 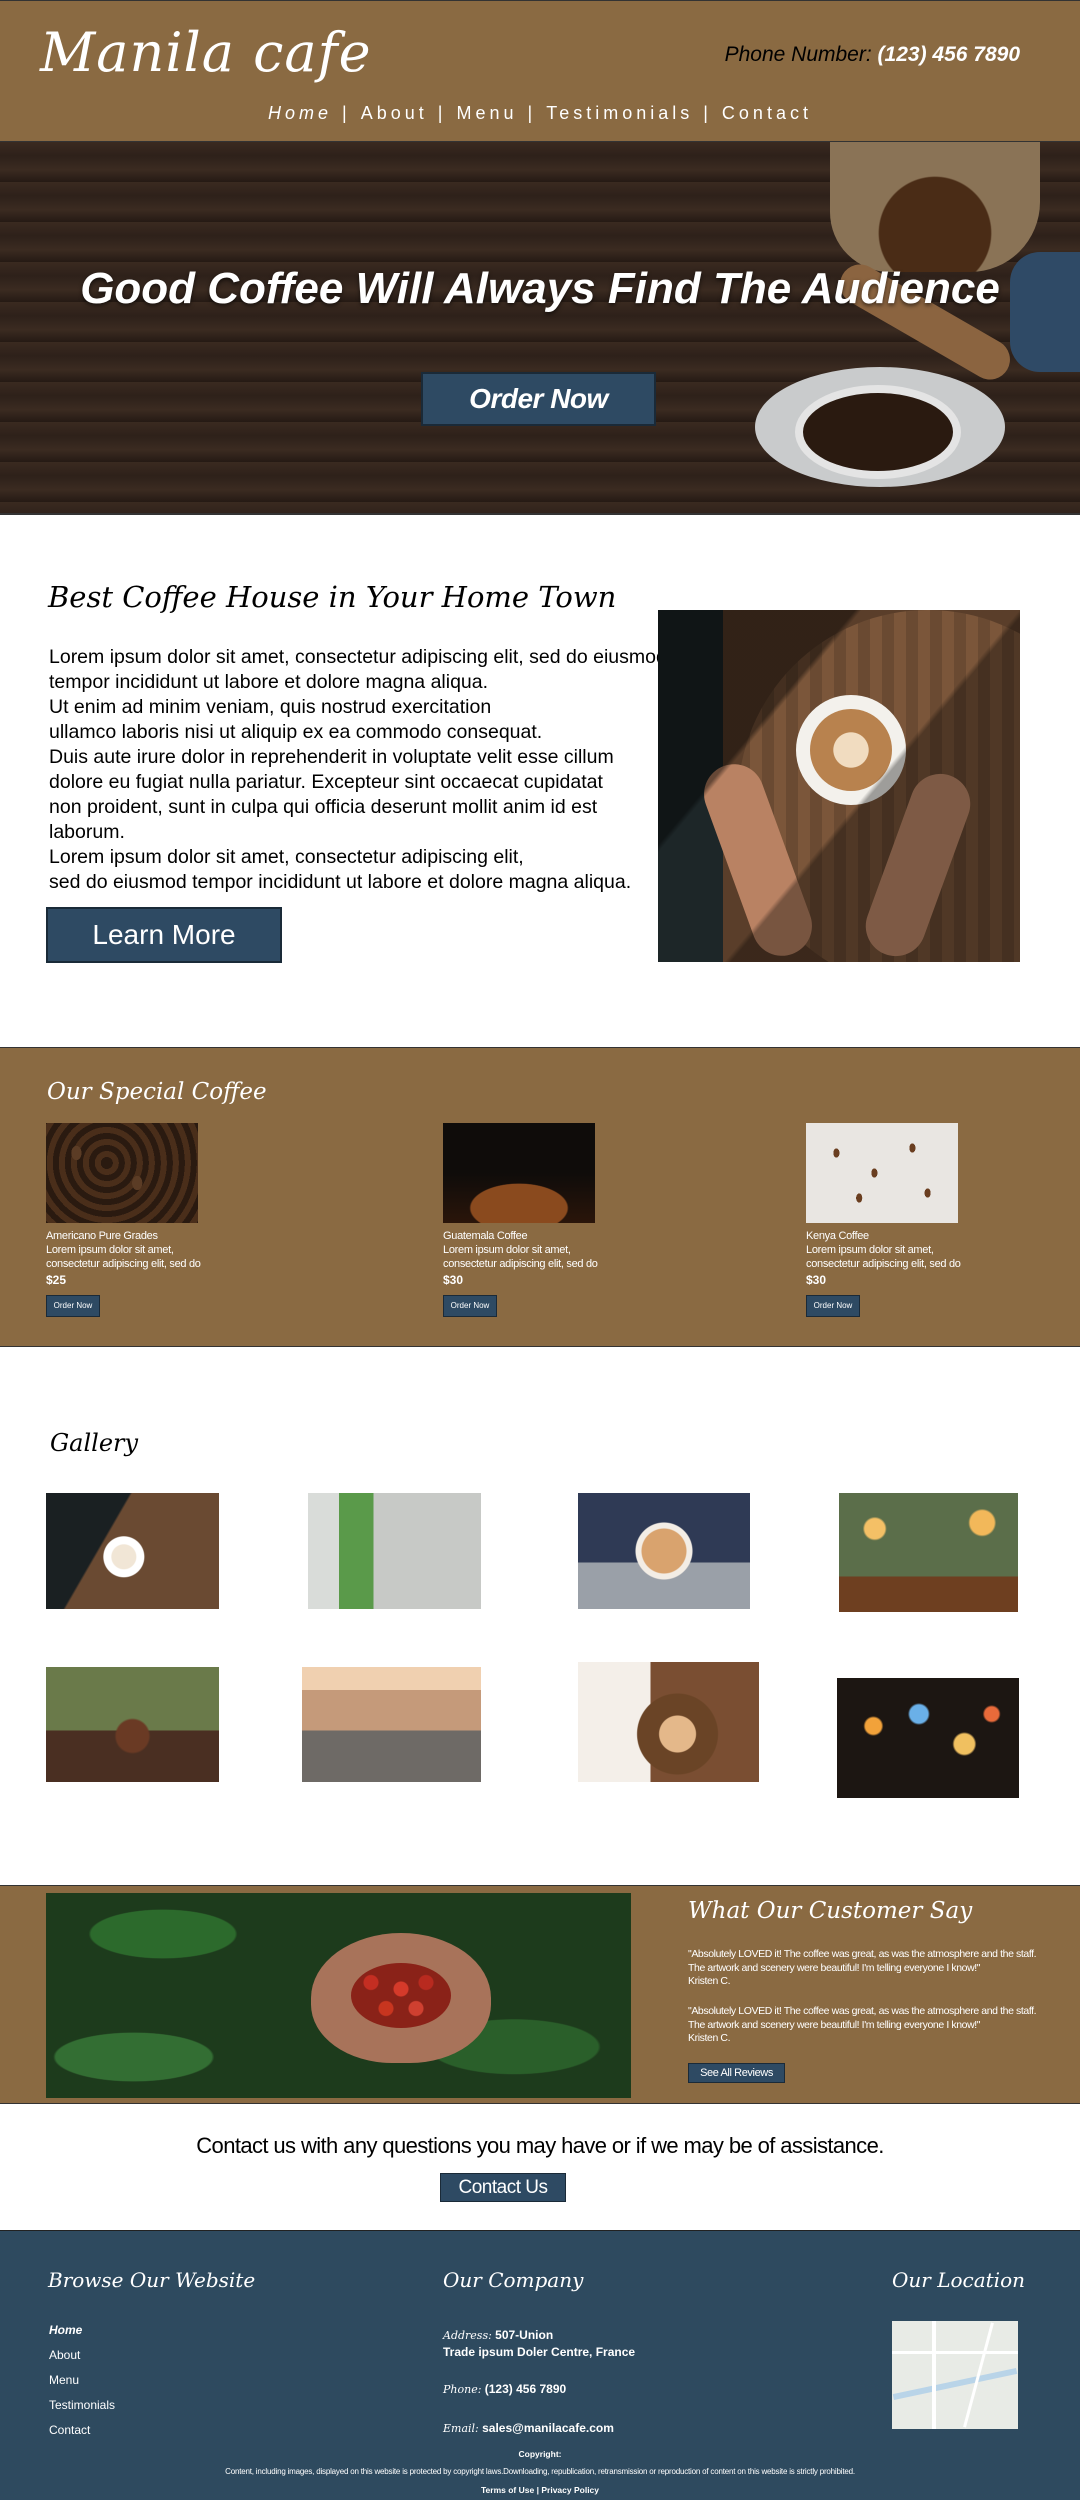 What do you see at coordinates (830, 1911) in the screenshot?
I see `testimonials-title: What Our Customer Say` at bounding box center [830, 1911].